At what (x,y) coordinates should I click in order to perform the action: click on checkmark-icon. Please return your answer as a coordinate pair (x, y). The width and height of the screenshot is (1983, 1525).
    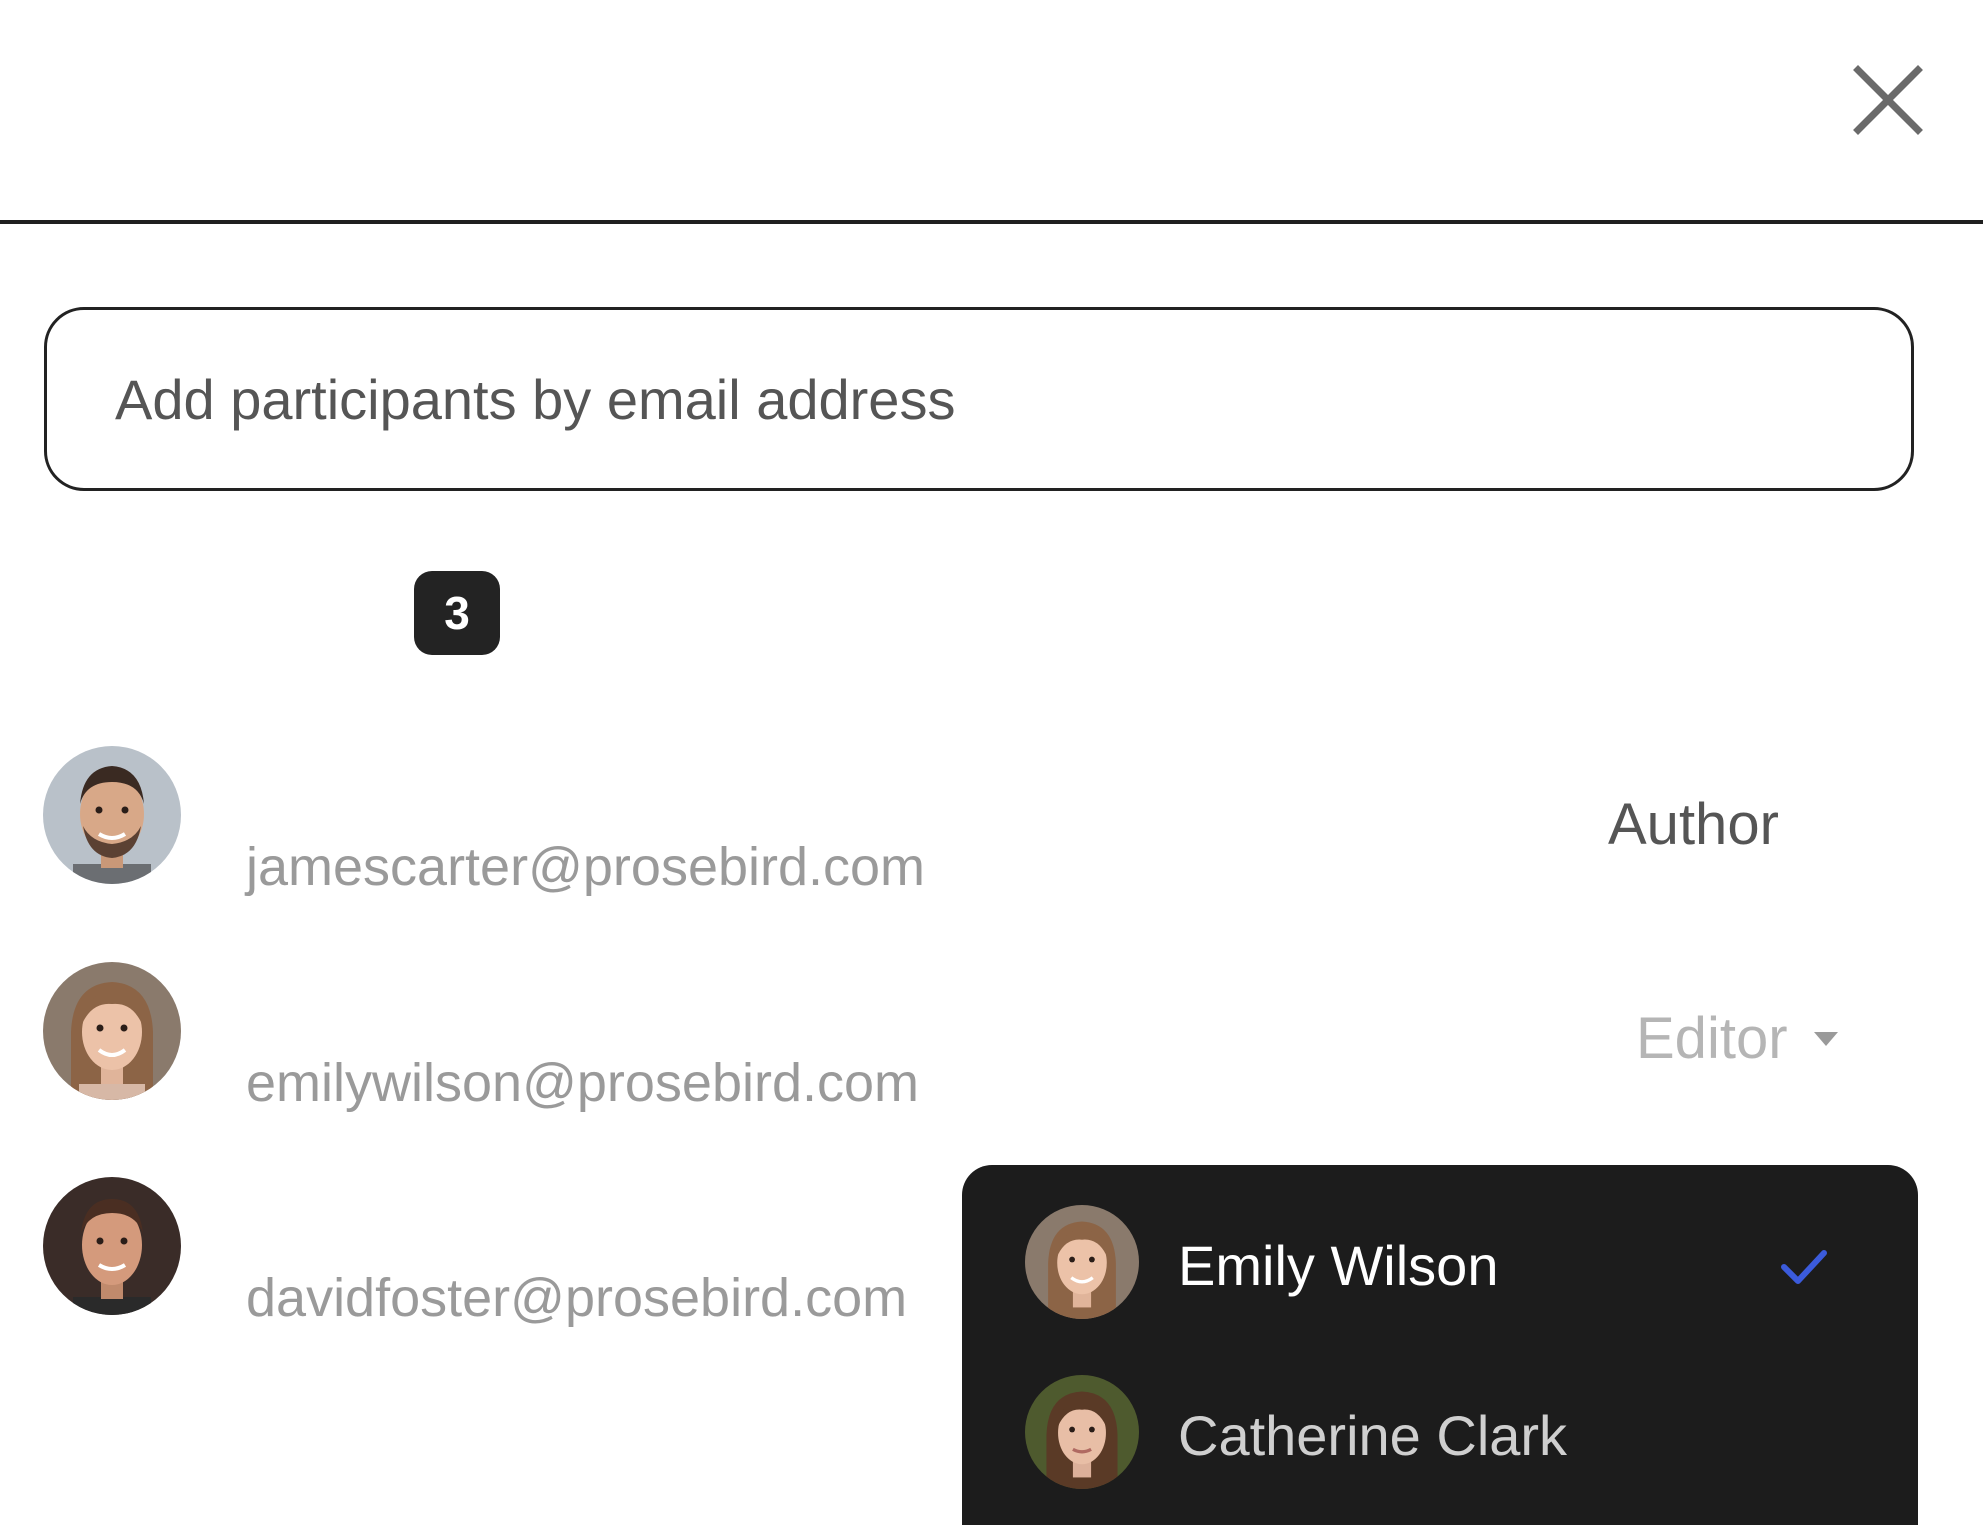
    Looking at the image, I should click on (1804, 1267).